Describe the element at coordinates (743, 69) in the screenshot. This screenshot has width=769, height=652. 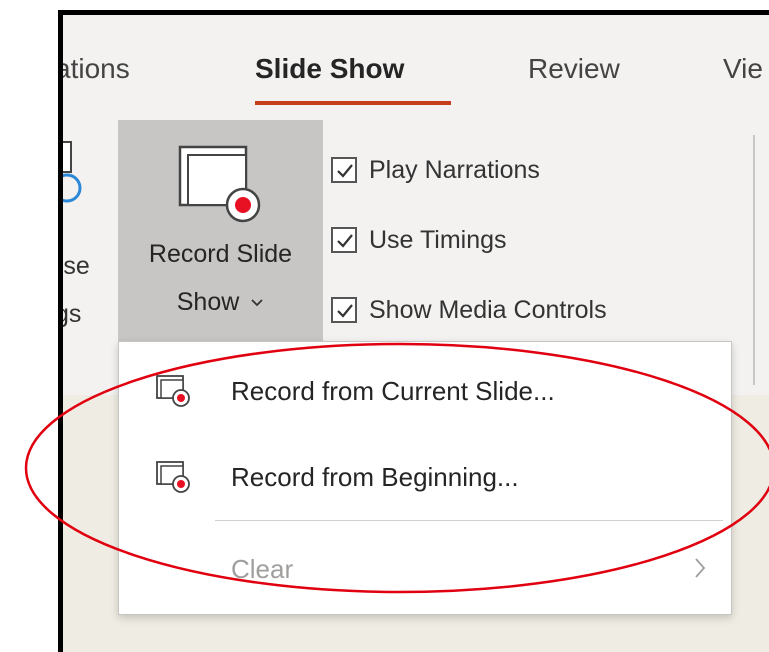
I see `tab-view: Vie` at that location.